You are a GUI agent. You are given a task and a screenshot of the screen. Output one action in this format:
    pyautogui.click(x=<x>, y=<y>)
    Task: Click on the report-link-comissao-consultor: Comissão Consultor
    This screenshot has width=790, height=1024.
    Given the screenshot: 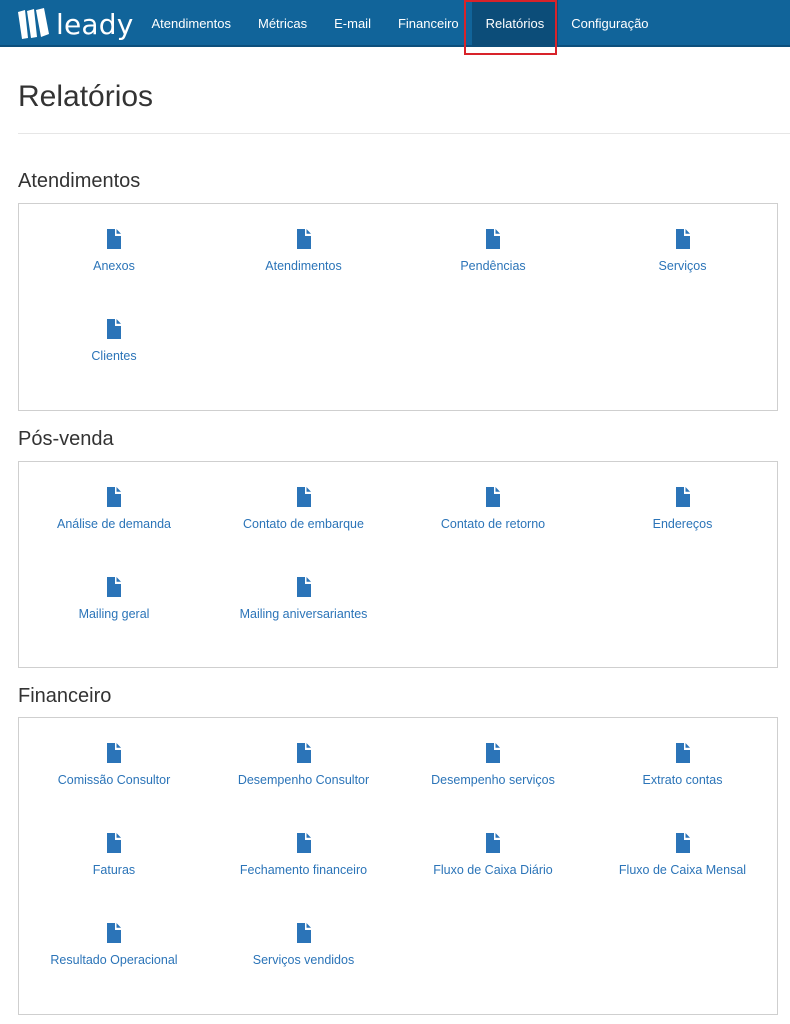 What is the action you would take?
    pyautogui.click(x=114, y=772)
    